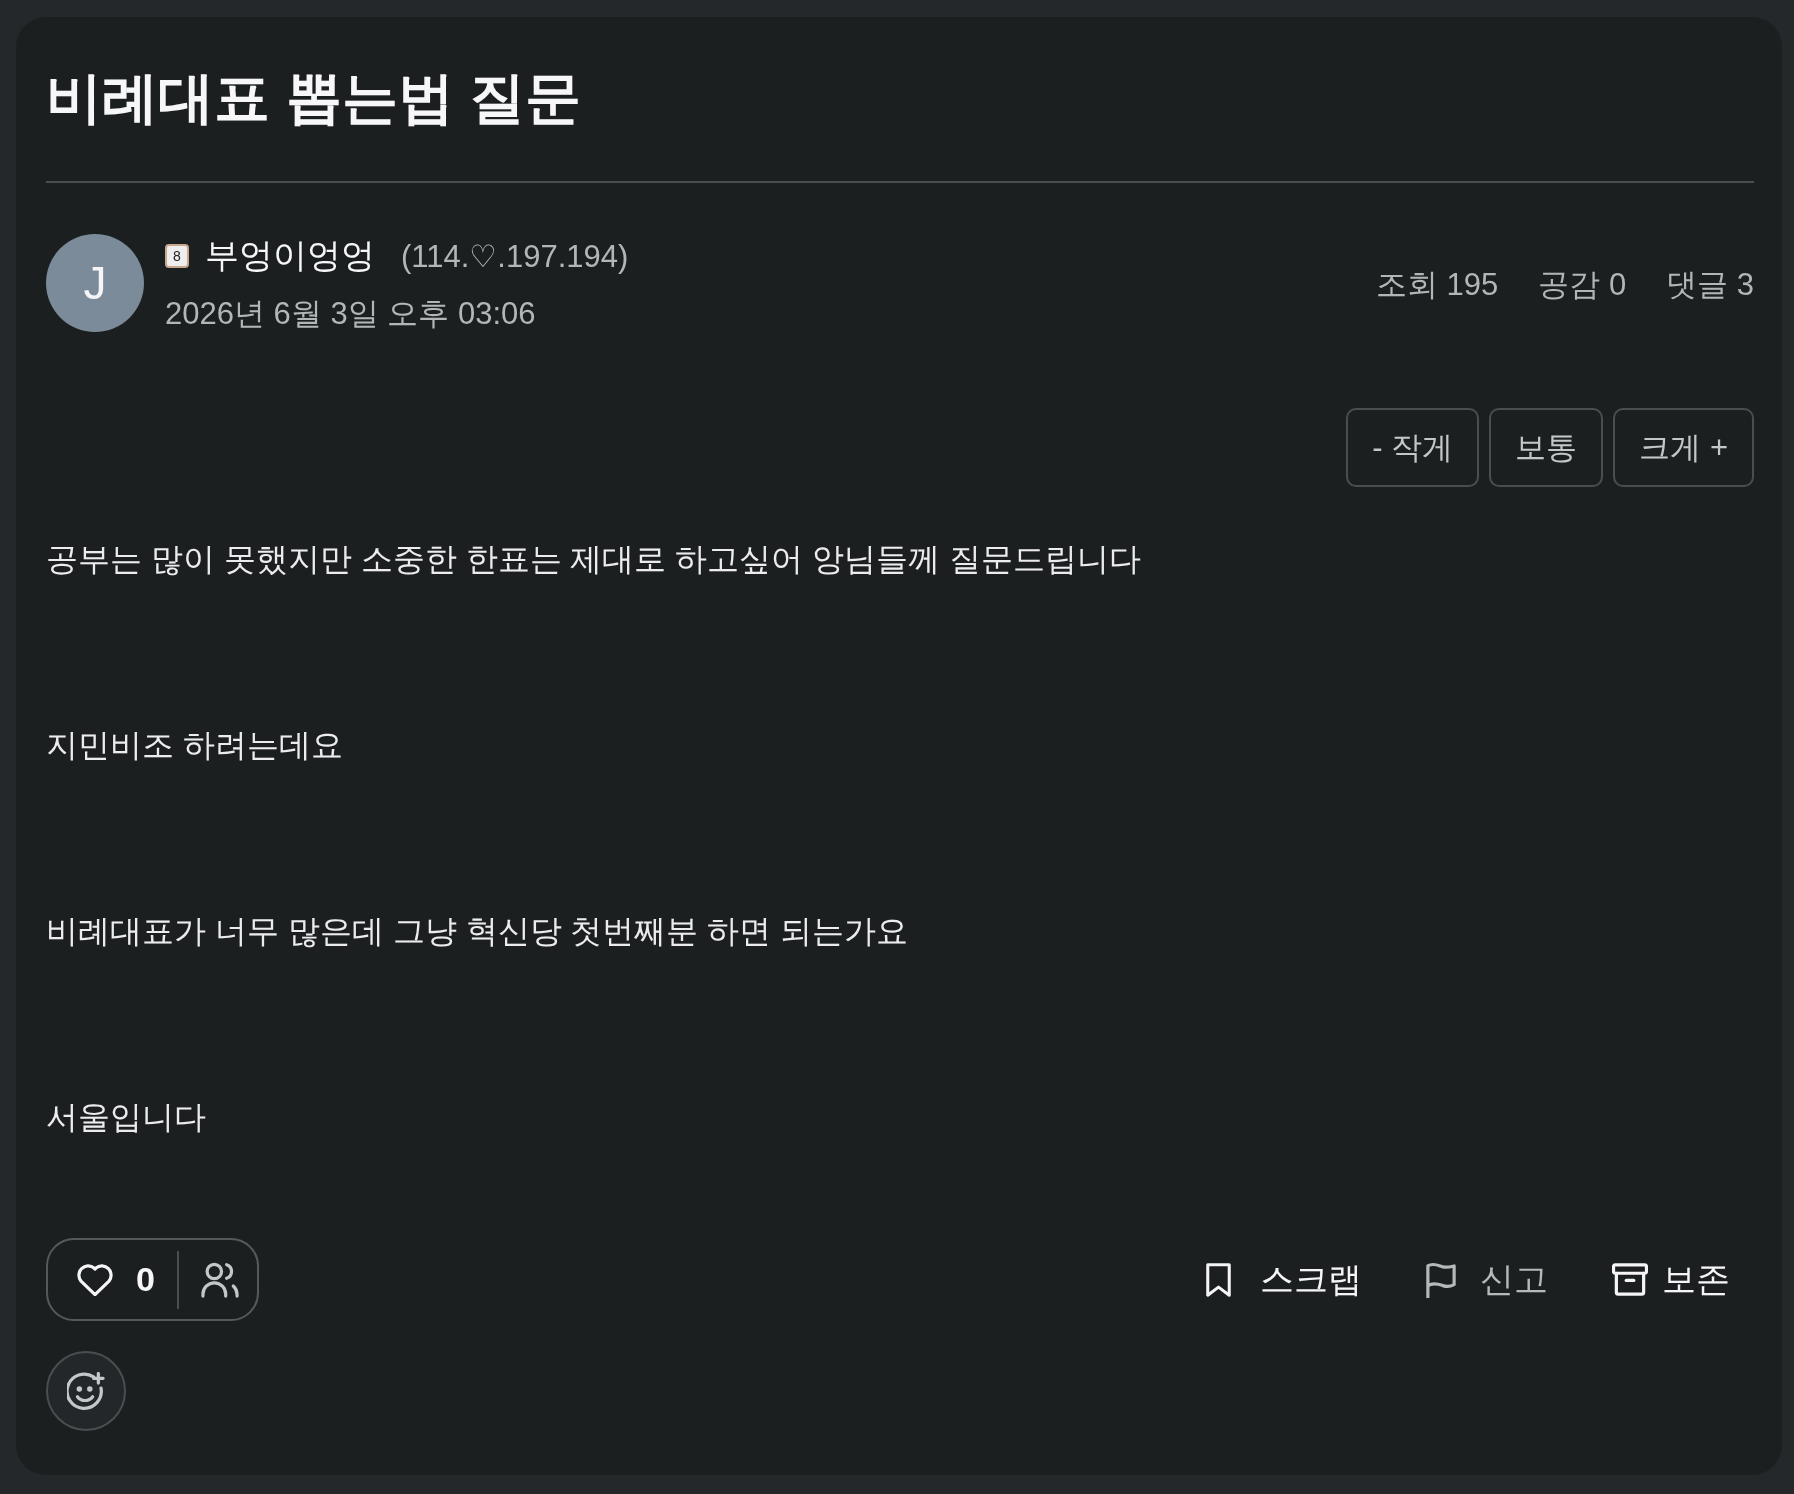 The image size is (1794, 1494). Describe the element at coordinates (1437, 285) in the screenshot. I see `post-stat: 조회 195` at that location.